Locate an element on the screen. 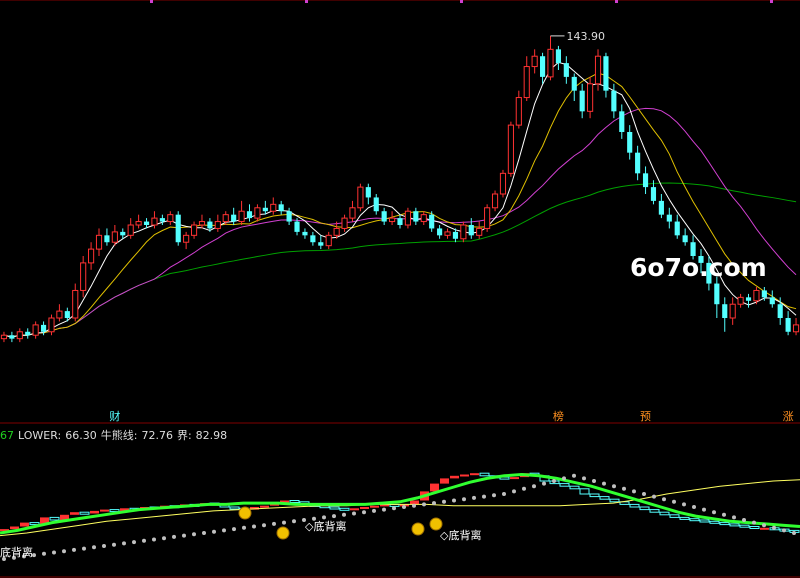  signal-face-icon is located at coordinates (436, 524).